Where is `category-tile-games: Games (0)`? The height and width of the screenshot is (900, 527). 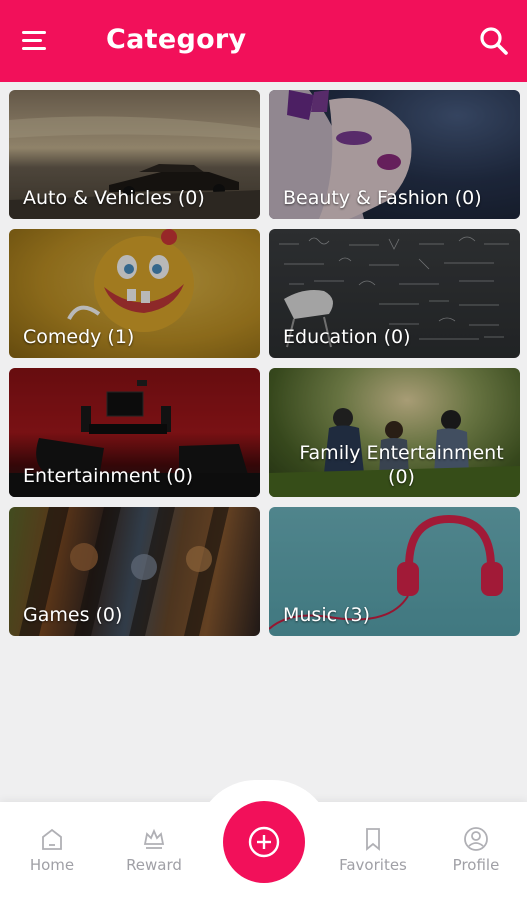 category-tile-games: Games (0) is located at coordinates (134, 571).